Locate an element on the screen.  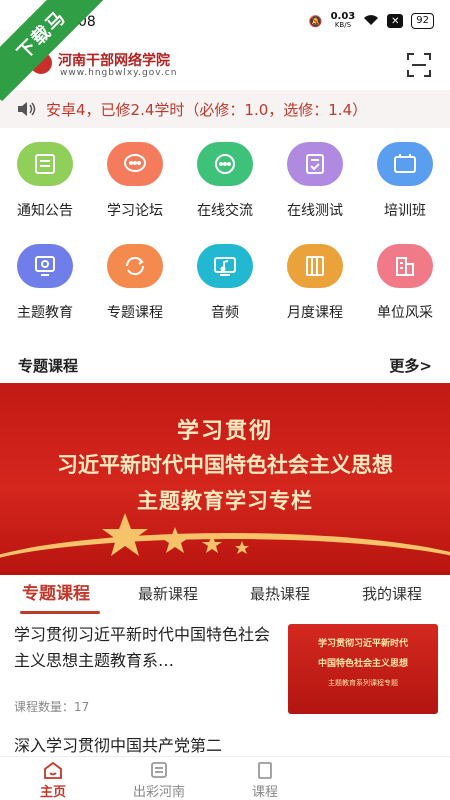
course-count: 课程数量：17 is located at coordinates (52, 707).